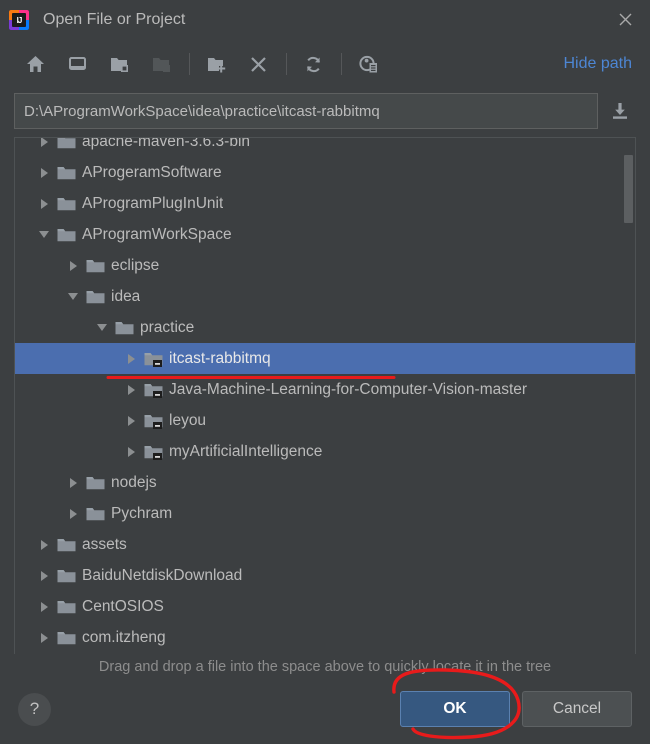 Image resolution: width=650 pixels, height=744 pixels. Describe the element at coordinates (152, 172) in the screenshot. I see `tree-row-label: AProgeramSoftware` at that location.